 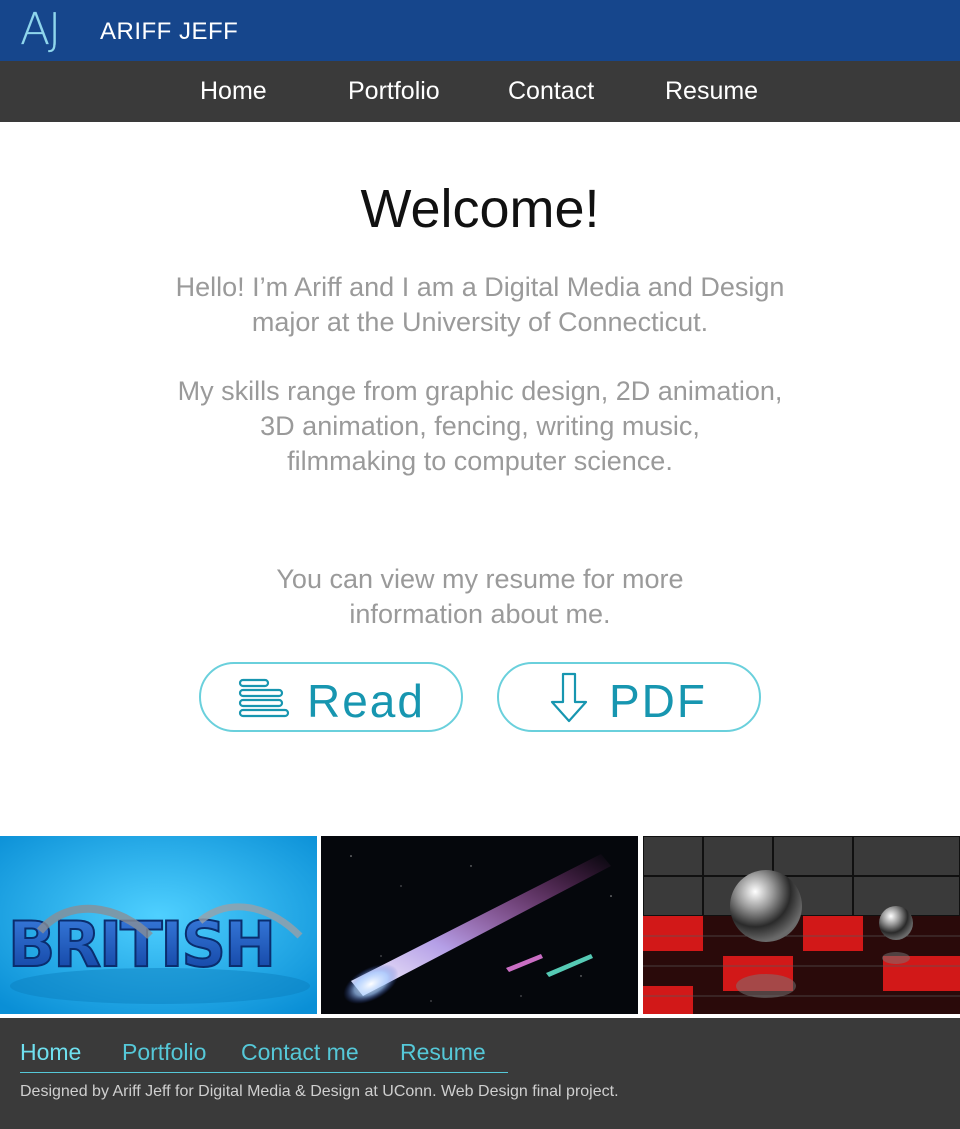 What do you see at coordinates (480, 322) in the screenshot?
I see `intro-line: major at the University of Connecticut.` at bounding box center [480, 322].